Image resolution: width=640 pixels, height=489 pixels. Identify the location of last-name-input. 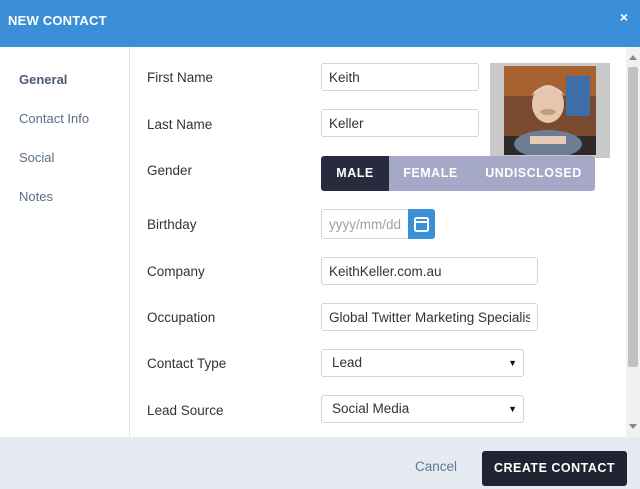
(400, 123).